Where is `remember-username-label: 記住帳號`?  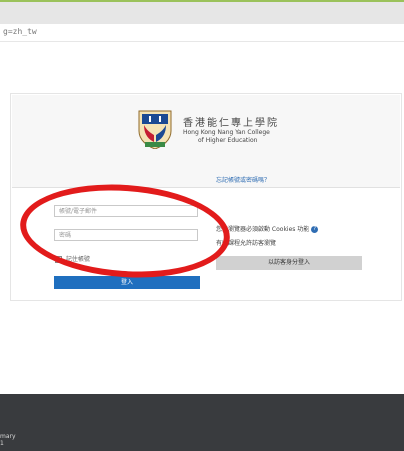
remember-username-label: 記住帳號 is located at coordinates (77, 259).